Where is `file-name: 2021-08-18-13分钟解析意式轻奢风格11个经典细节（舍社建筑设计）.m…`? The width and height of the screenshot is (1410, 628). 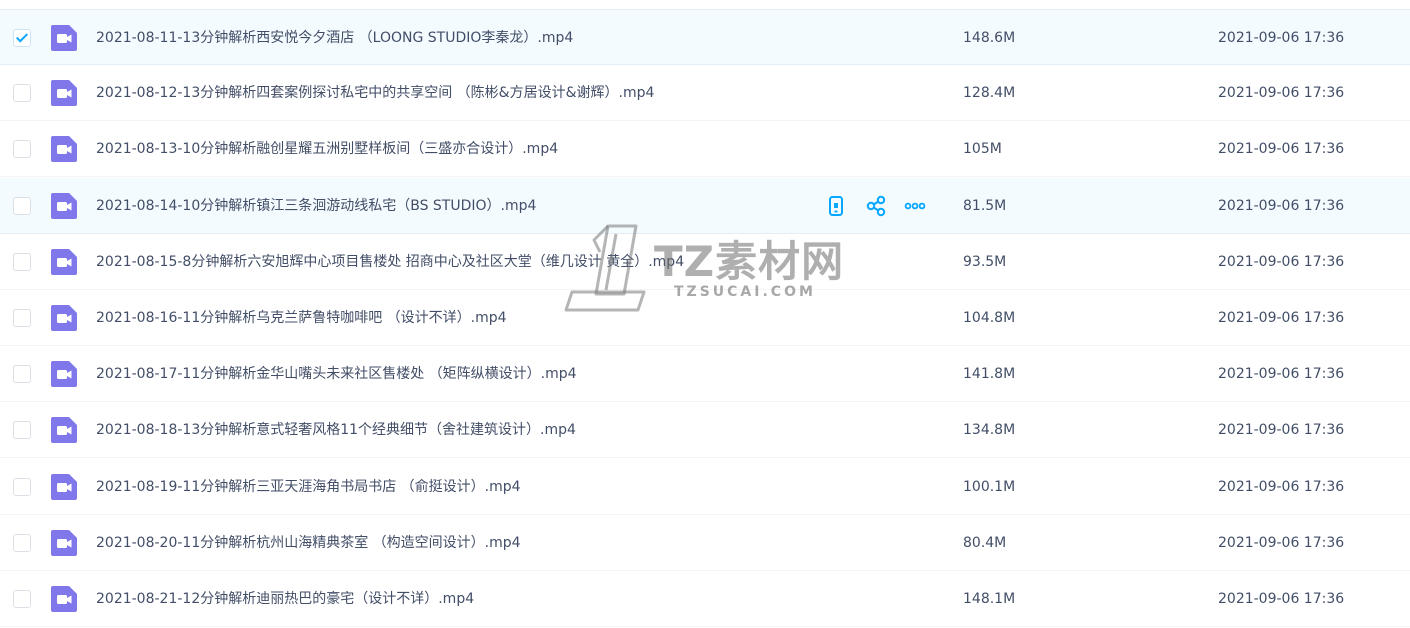 file-name: 2021-08-18-13分钟解析意式轻奢风格11个经典细节（舍社建筑设计）.m… is located at coordinates (336, 430).